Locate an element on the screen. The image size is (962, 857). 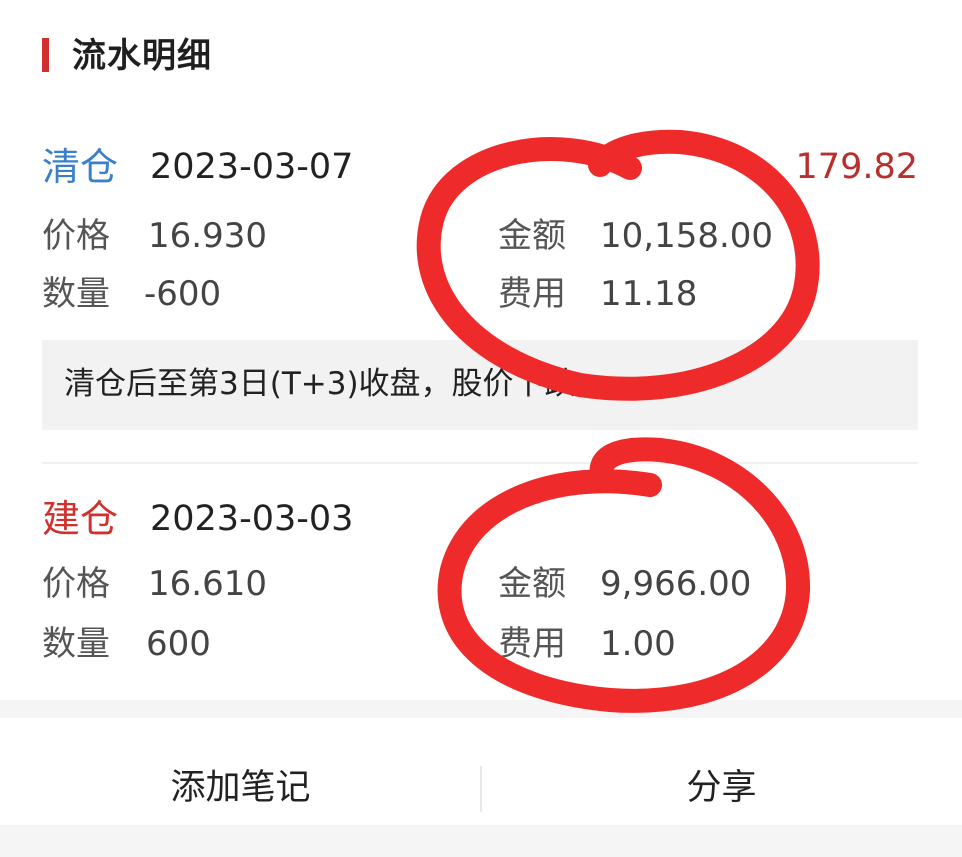
accent-bar is located at coordinates (45, 55).